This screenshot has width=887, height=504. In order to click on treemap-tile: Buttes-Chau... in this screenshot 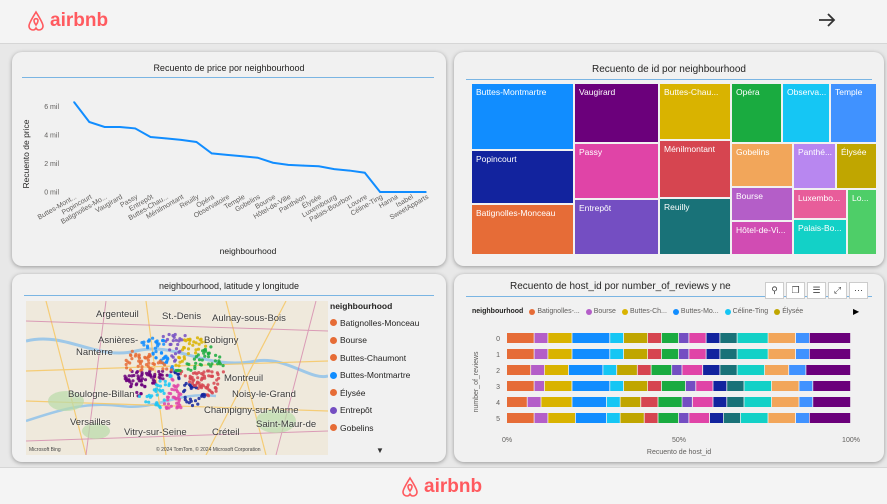, I will do `click(695, 111)`.